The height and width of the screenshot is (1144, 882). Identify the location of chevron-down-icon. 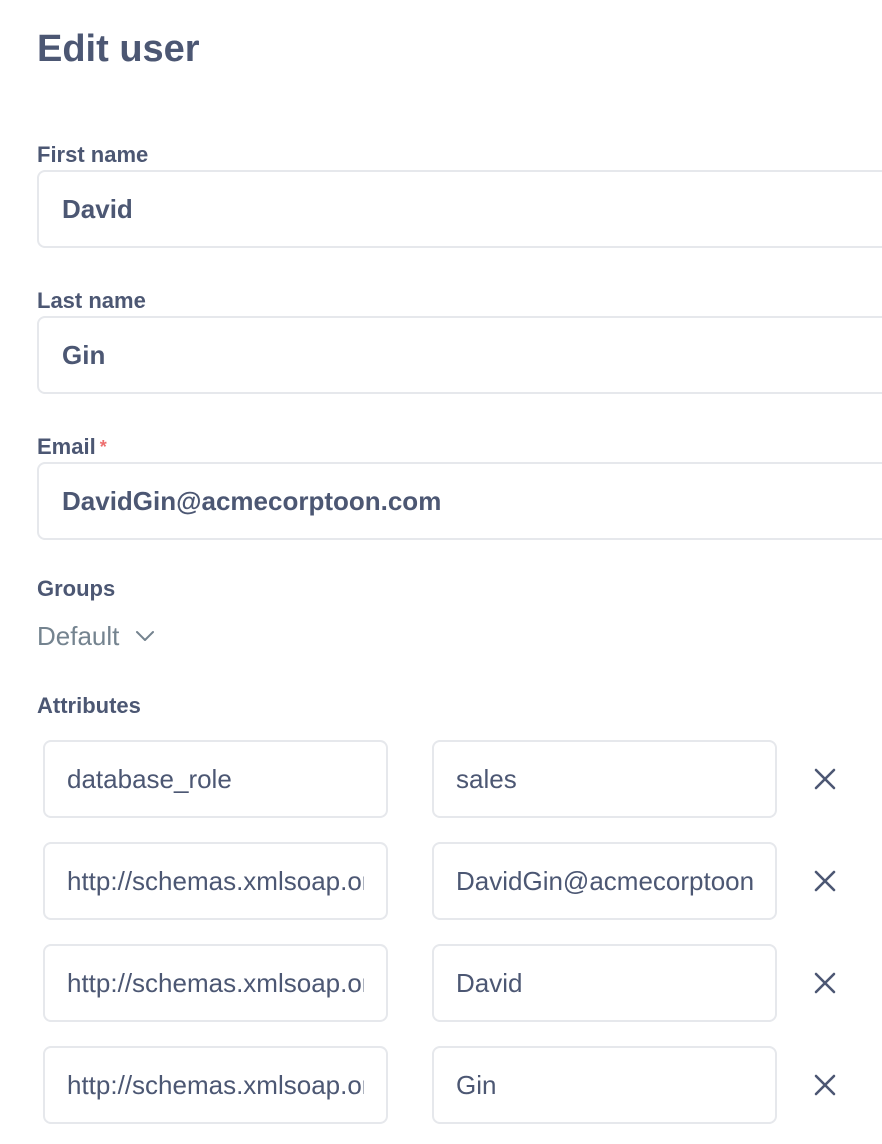
(145, 636).